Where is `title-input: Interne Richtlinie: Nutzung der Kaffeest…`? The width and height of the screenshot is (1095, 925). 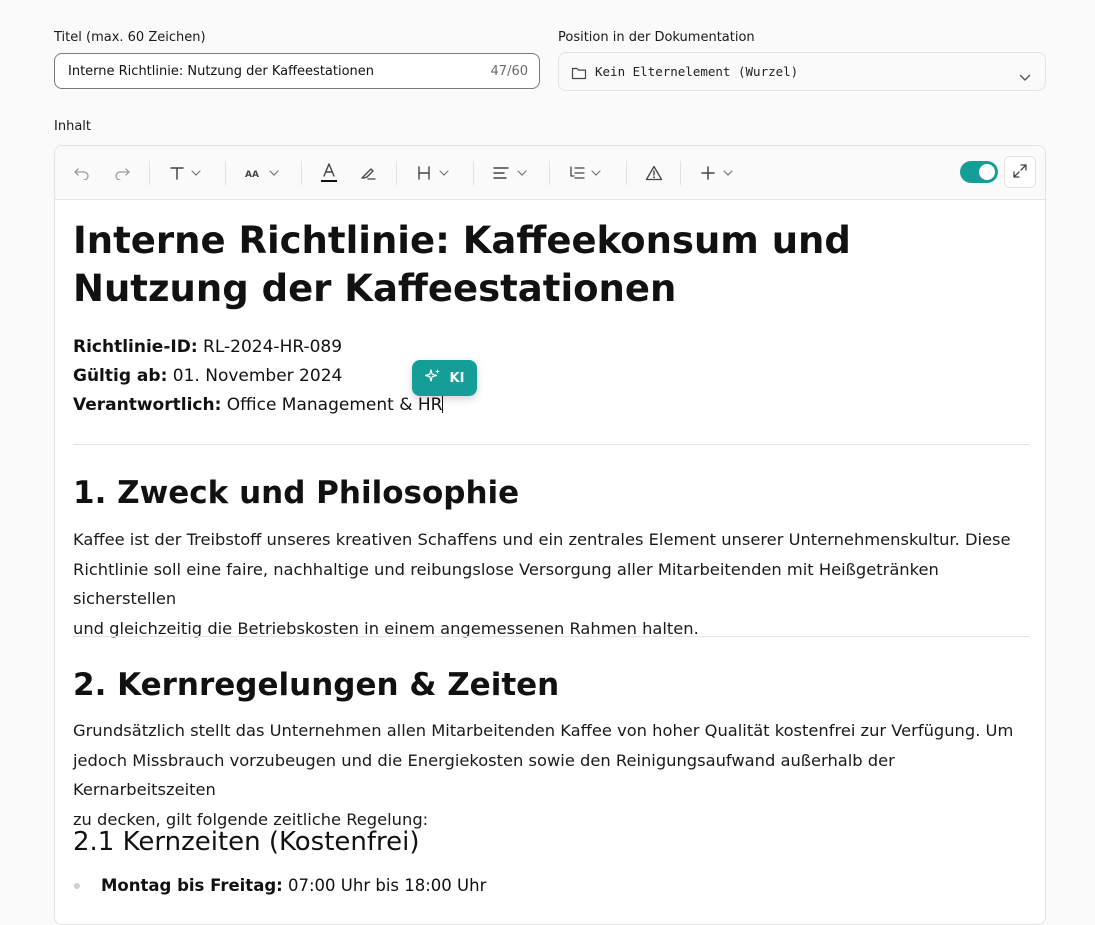 title-input: Interne Richtlinie: Nutzung der Kaffeest… is located at coordinates (297, 71).